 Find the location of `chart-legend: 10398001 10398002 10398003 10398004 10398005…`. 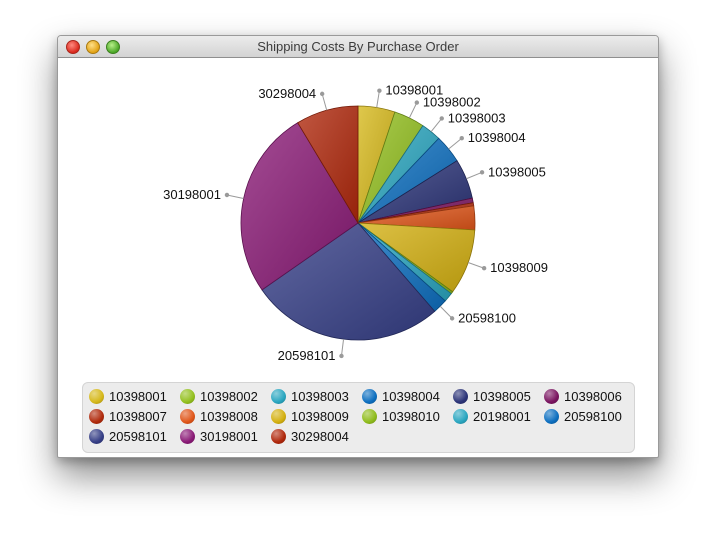

chart-legend: 10398001 10398002 10398003 10398004 10398005… is located at coordinates (358, 417).